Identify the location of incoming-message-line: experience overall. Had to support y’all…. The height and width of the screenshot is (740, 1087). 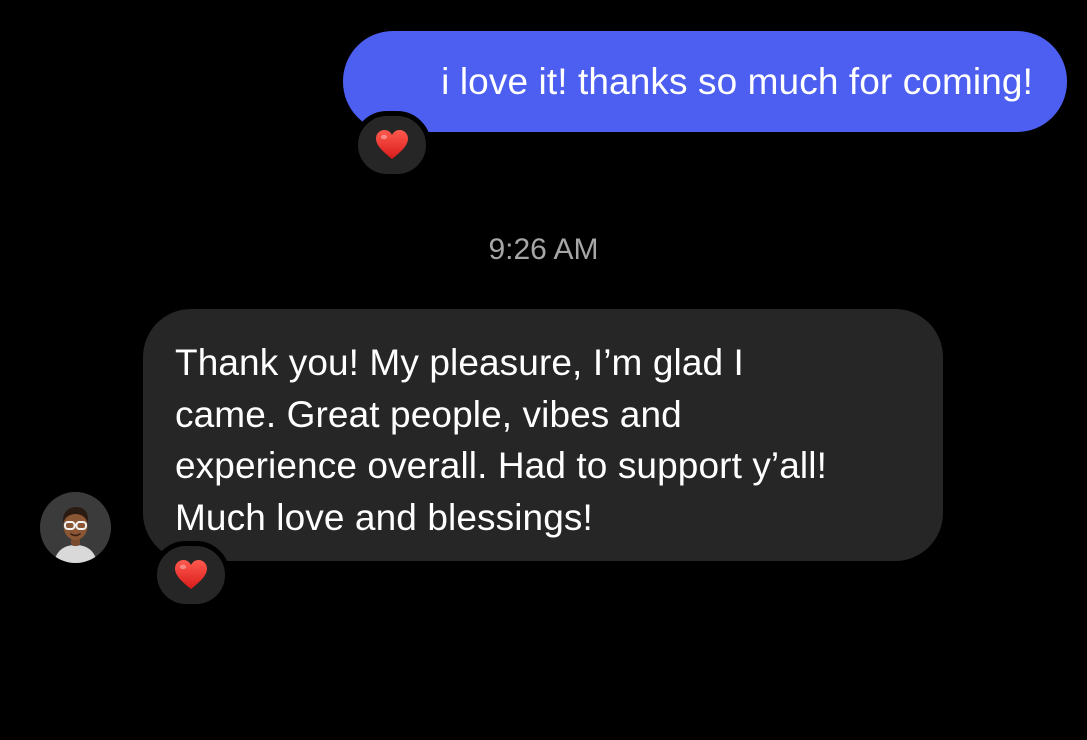
(501, 465).